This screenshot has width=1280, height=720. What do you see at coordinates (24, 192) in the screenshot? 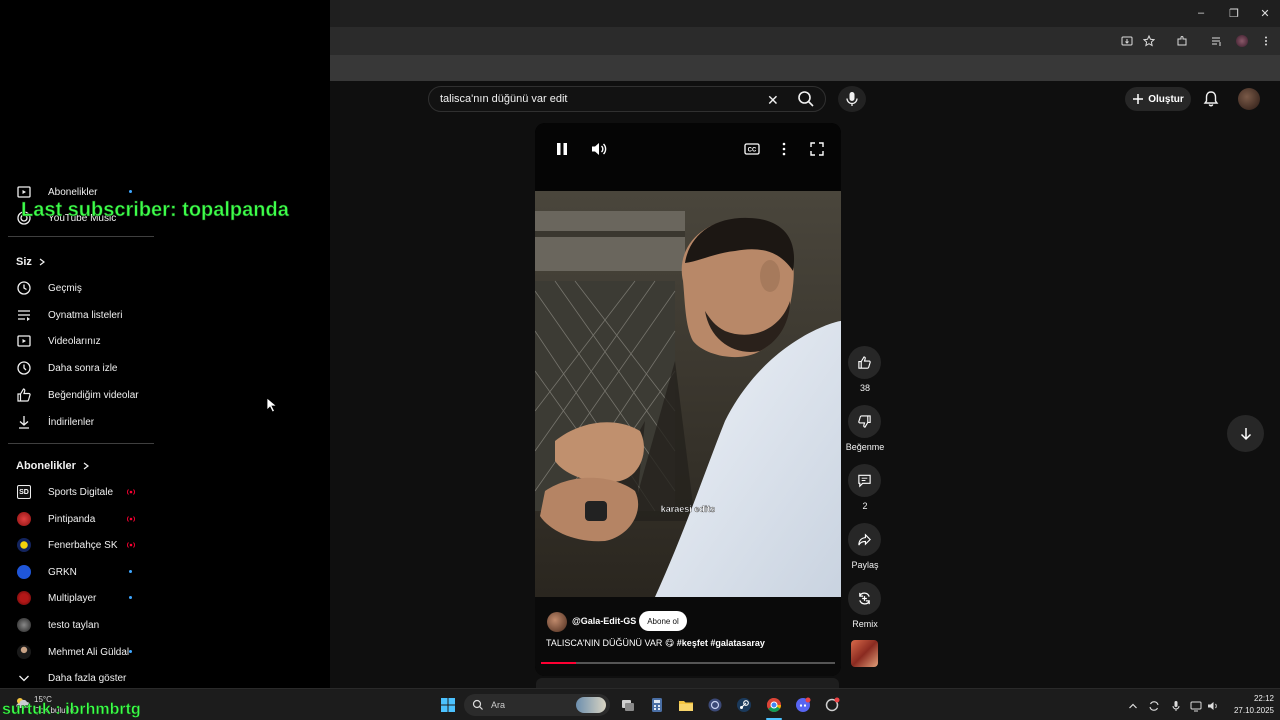
I see `subscriptions-icon` at bounding box center [24, 192].